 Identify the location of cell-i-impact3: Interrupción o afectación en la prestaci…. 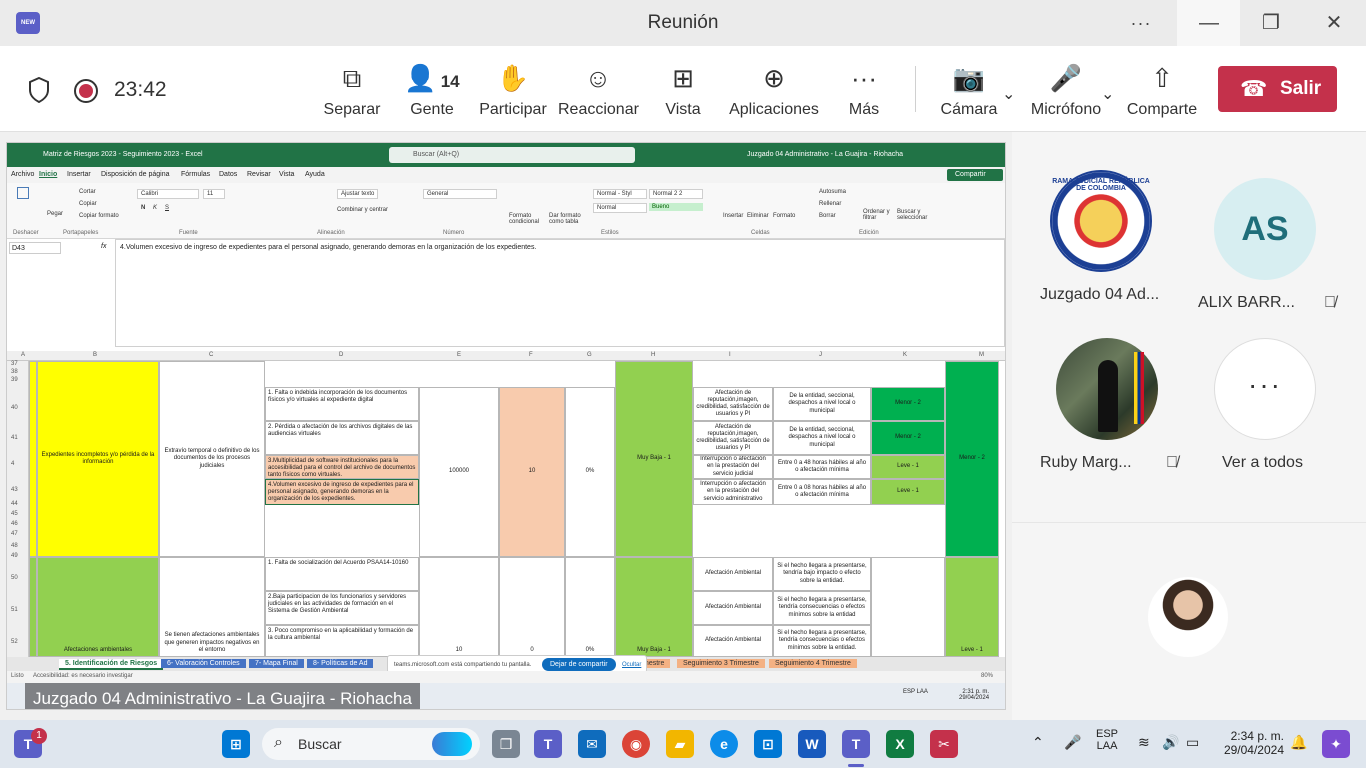
(733, 467).